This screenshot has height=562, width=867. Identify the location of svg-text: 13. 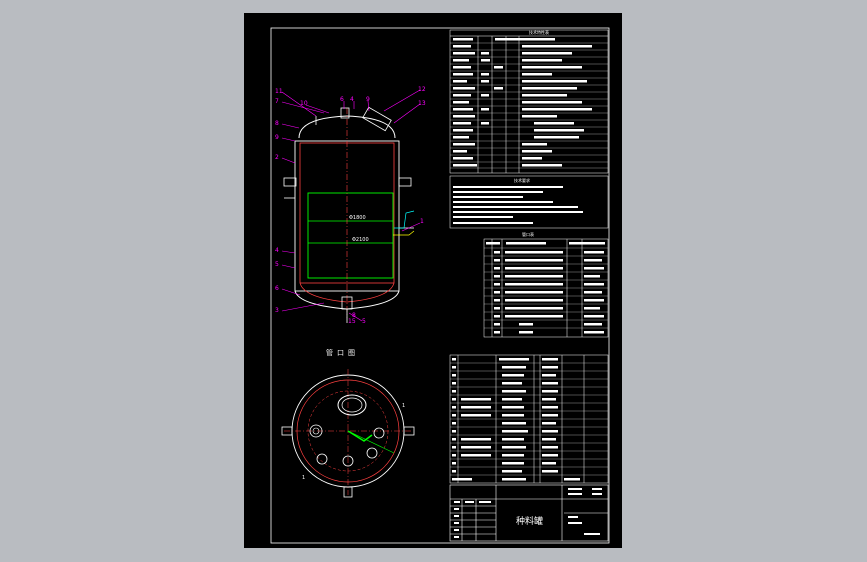
(422, 103).